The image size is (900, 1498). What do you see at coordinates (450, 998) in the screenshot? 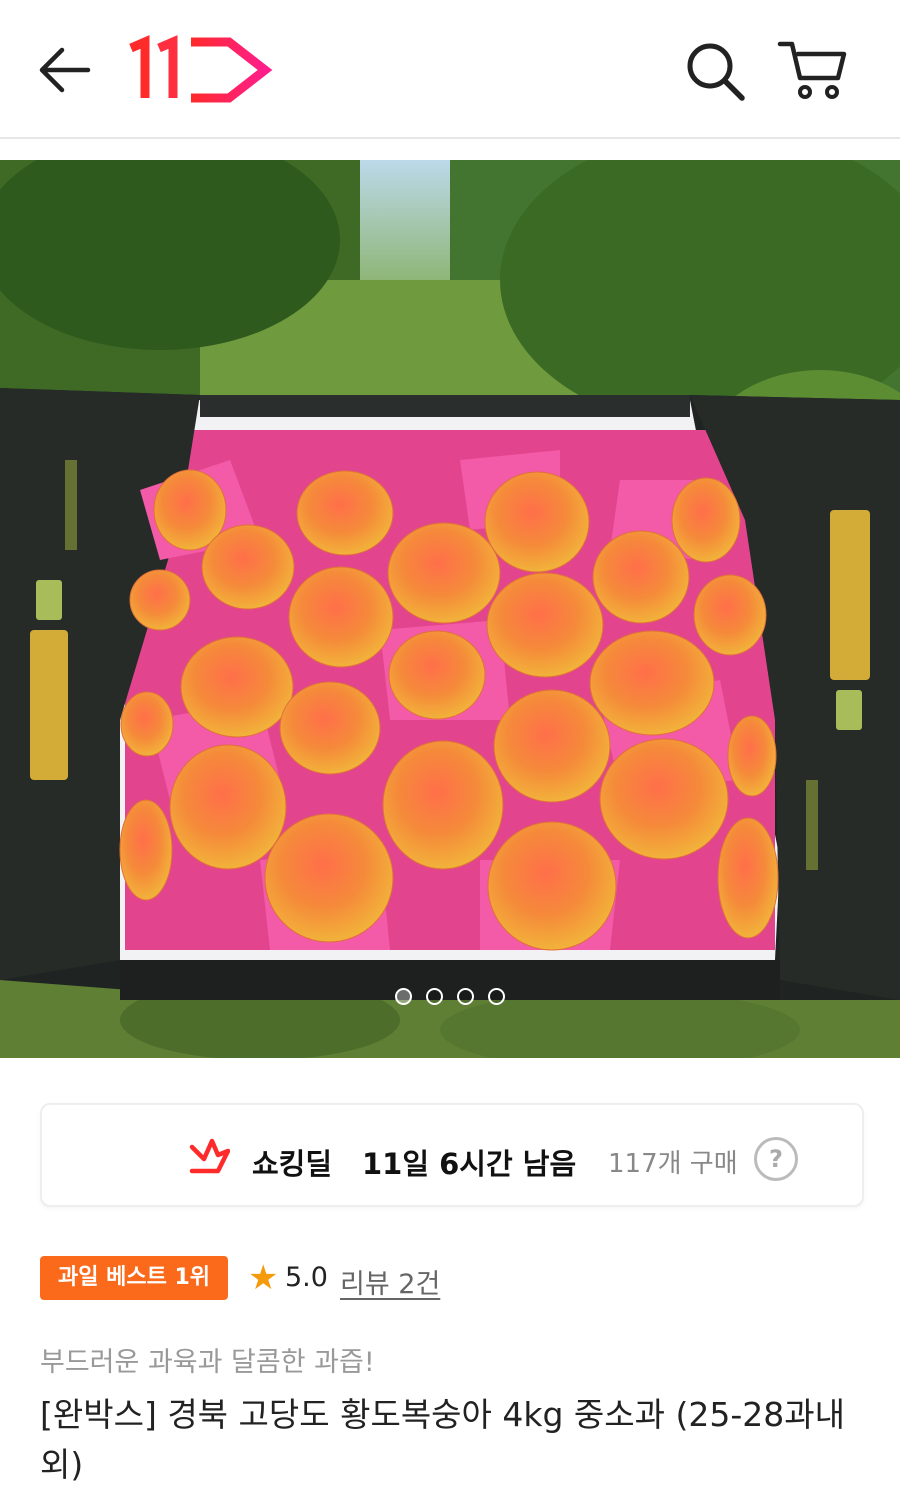
I see `carousel-indicators` at bounding box center [450, 998].